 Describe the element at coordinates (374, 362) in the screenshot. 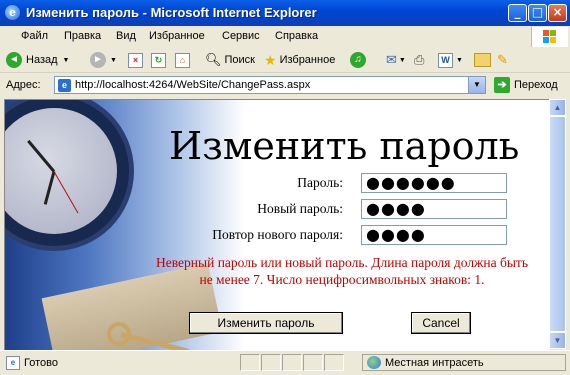

I see `intranet-globe-icon` at that location.